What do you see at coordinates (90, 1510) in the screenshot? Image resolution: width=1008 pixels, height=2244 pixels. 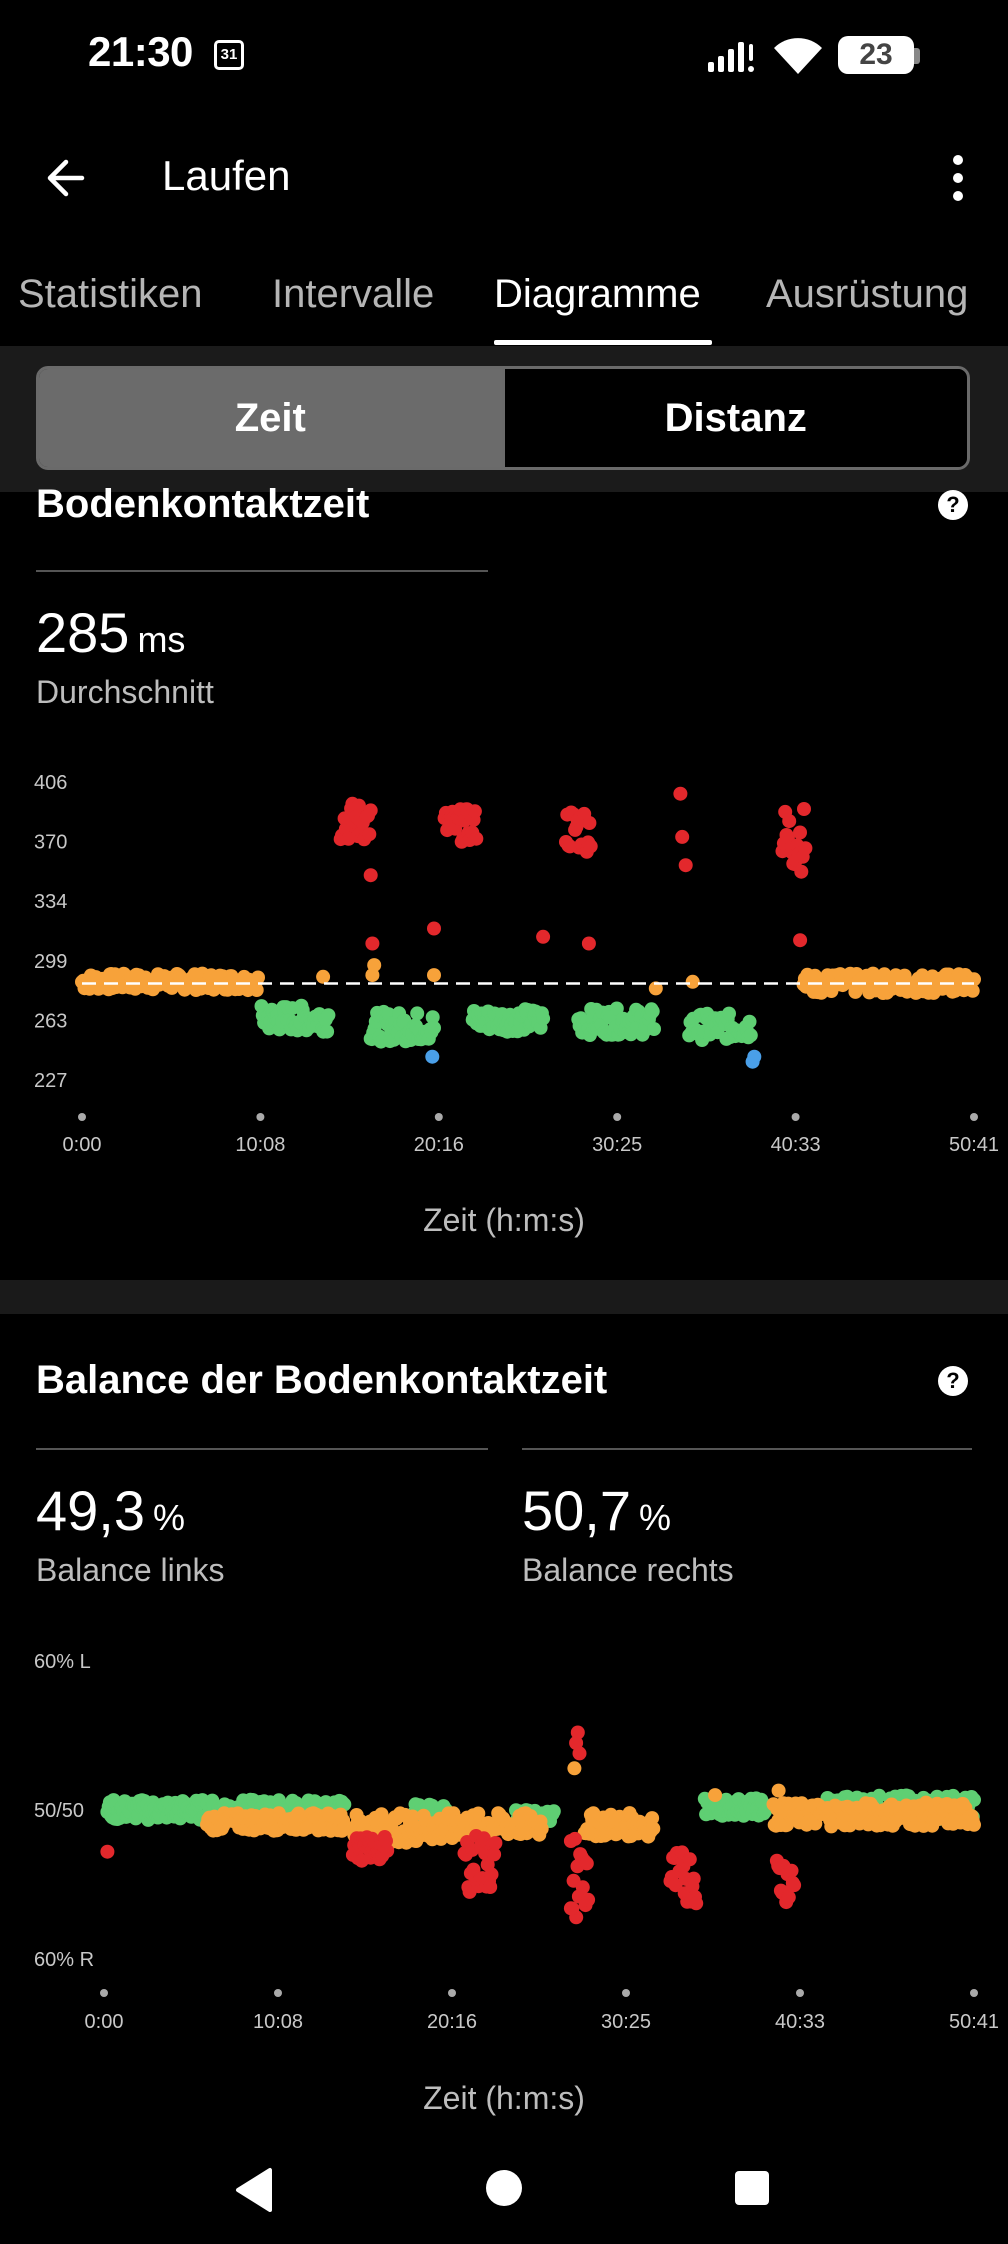 I see `balance-left-number: 49,3` at bounding box center [90, 1510].